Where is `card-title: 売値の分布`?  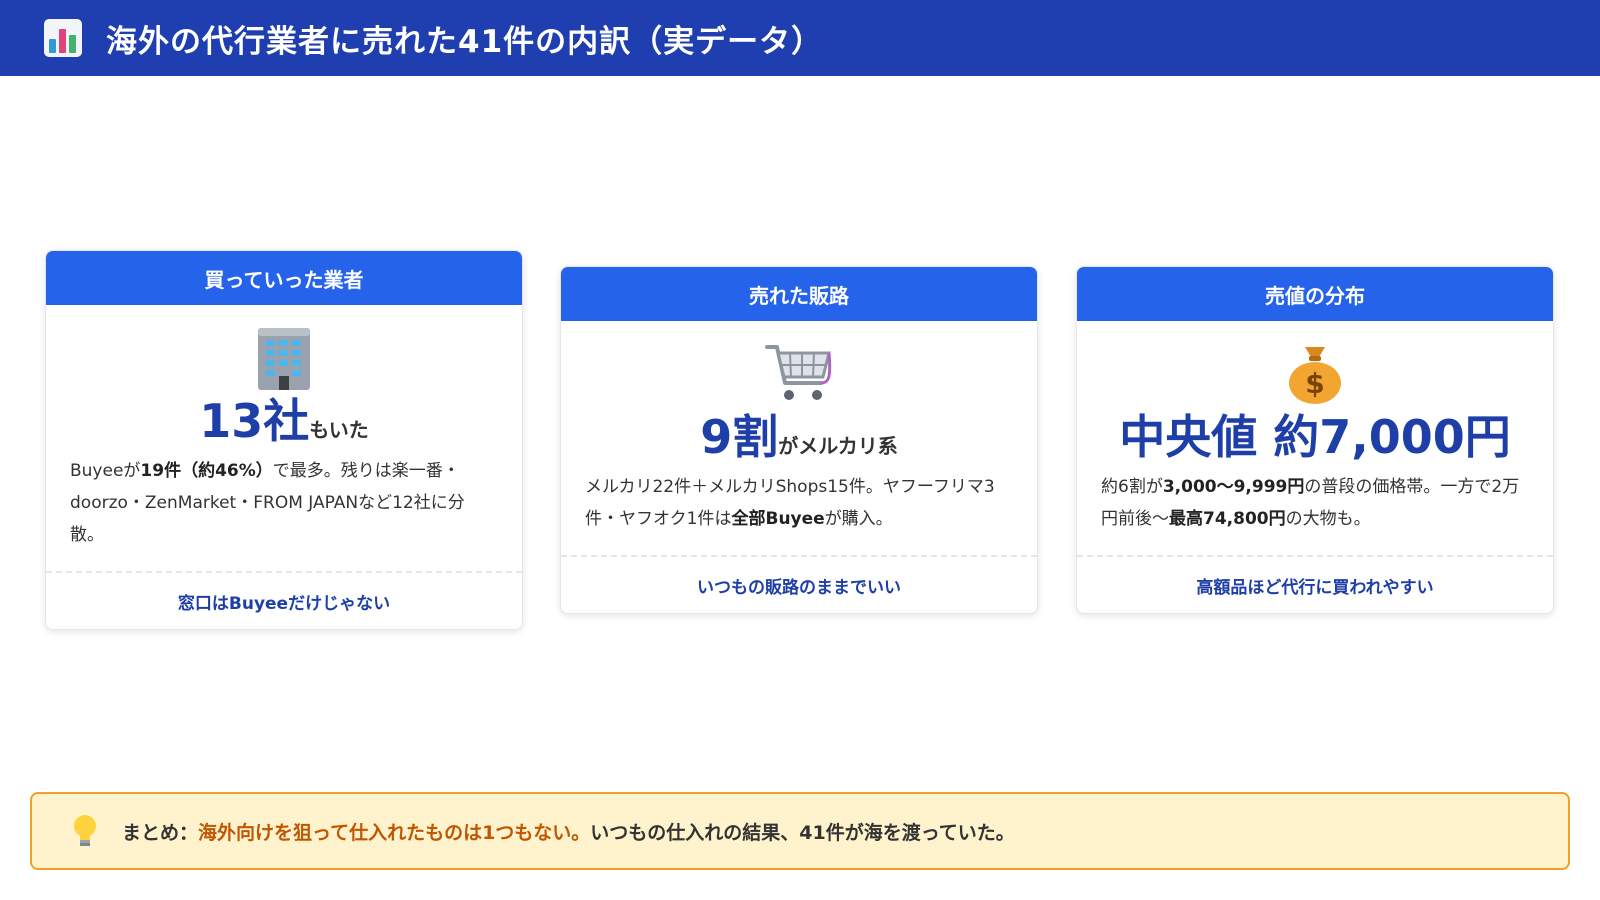
card-title: 売値の分布 is located at coordinates (1315, 294).